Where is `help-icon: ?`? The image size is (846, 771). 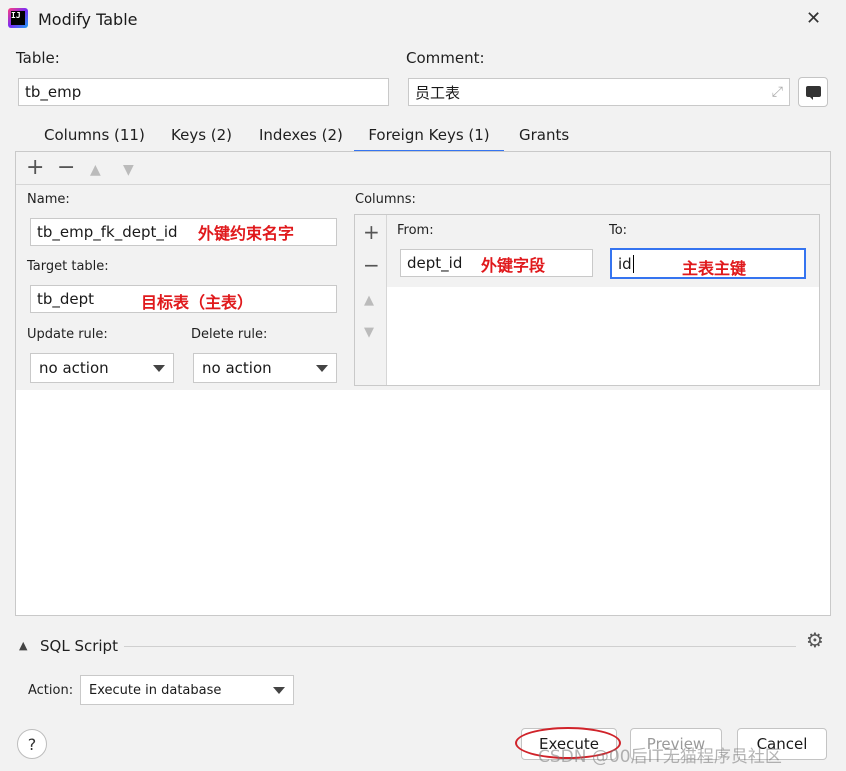 help-icon: ? is located at coordinates (32, 744).